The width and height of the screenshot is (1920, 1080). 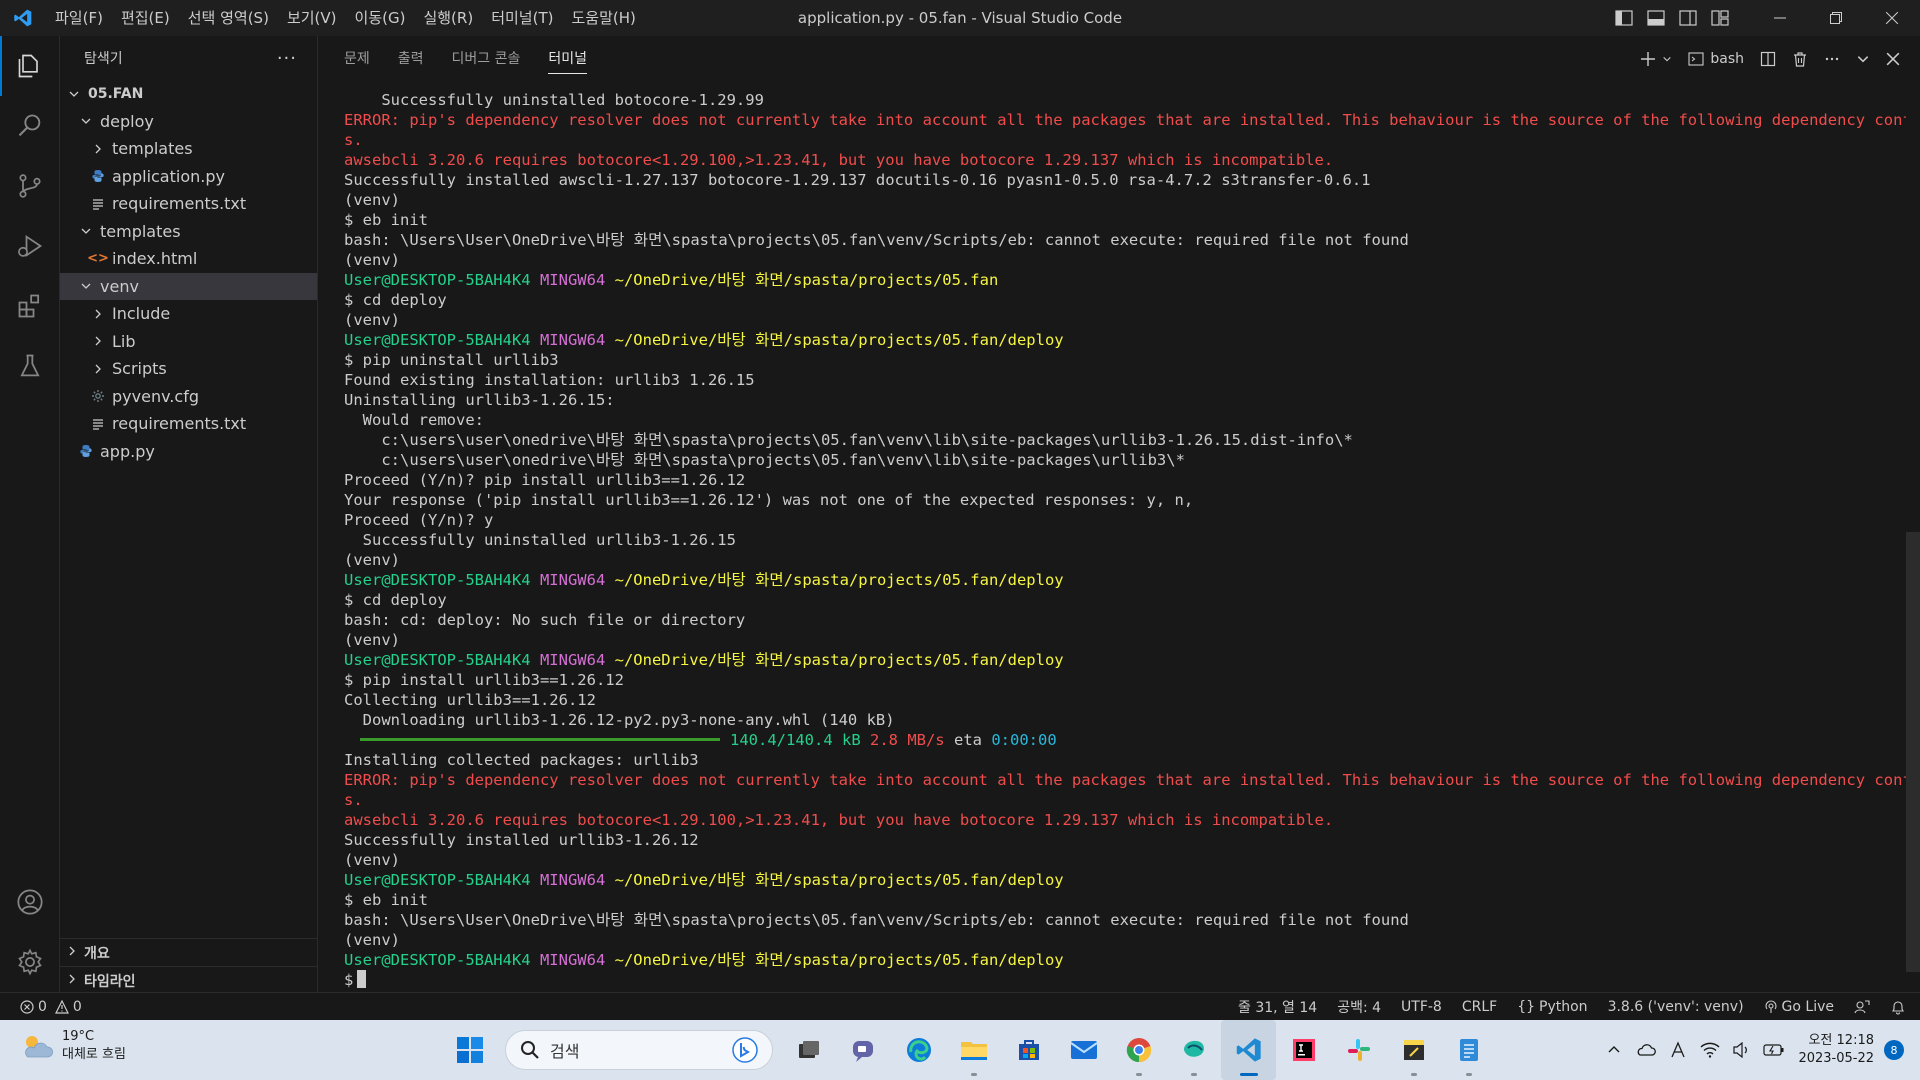 What do you see at coordinates (30, 66) in the screenshot?
I see `explorer-icon` at bounding box center [30, 66].